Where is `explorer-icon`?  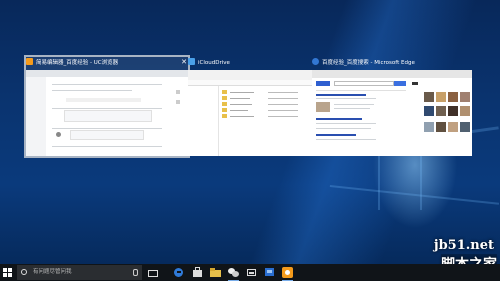 explorer-icon is located at coordinates (215, 272).